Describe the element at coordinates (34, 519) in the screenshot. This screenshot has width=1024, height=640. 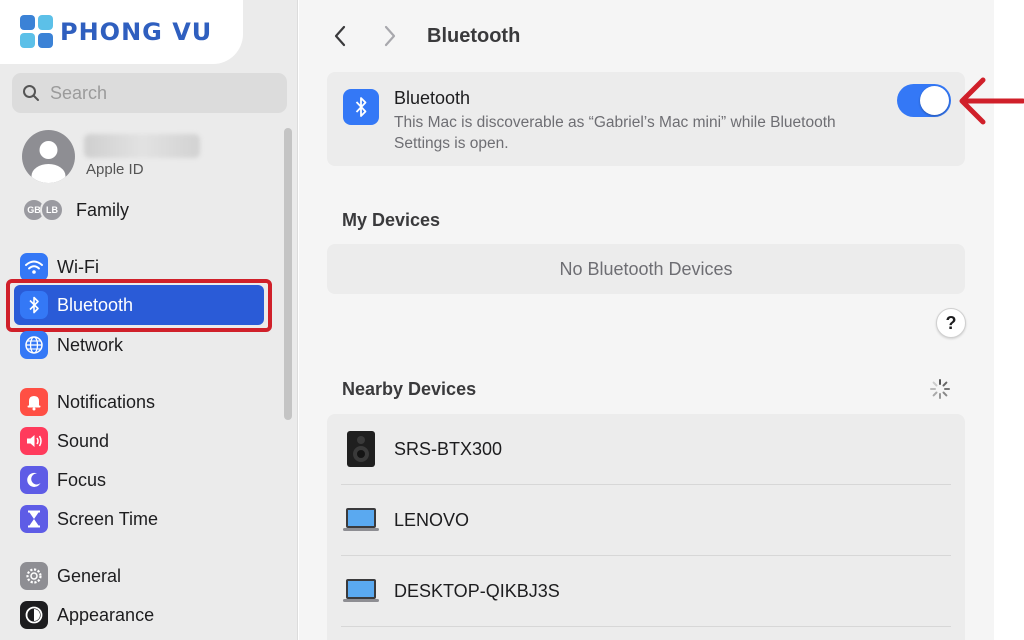
I see `hourglass-icon` at that location.